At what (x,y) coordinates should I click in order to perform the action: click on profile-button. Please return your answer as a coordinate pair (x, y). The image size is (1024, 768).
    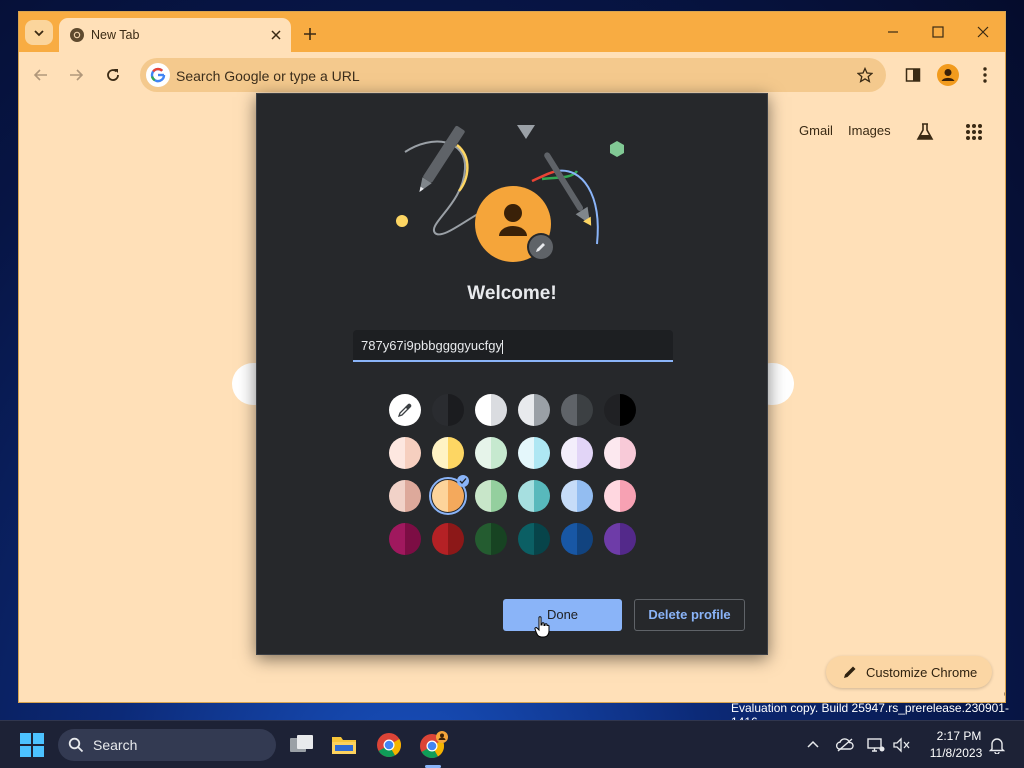
    Looking at the image, I should click on (948, 75).